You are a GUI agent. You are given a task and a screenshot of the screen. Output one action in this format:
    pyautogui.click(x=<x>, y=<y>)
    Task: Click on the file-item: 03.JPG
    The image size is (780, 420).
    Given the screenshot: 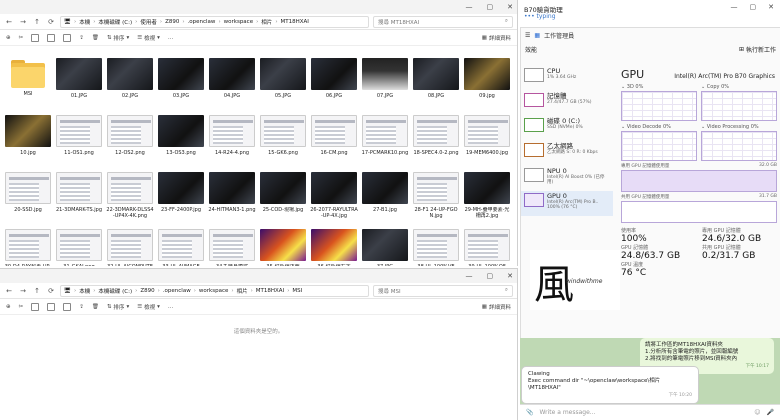 What is the action you would take?
    pyautogui.click(x=181, y=86)
    